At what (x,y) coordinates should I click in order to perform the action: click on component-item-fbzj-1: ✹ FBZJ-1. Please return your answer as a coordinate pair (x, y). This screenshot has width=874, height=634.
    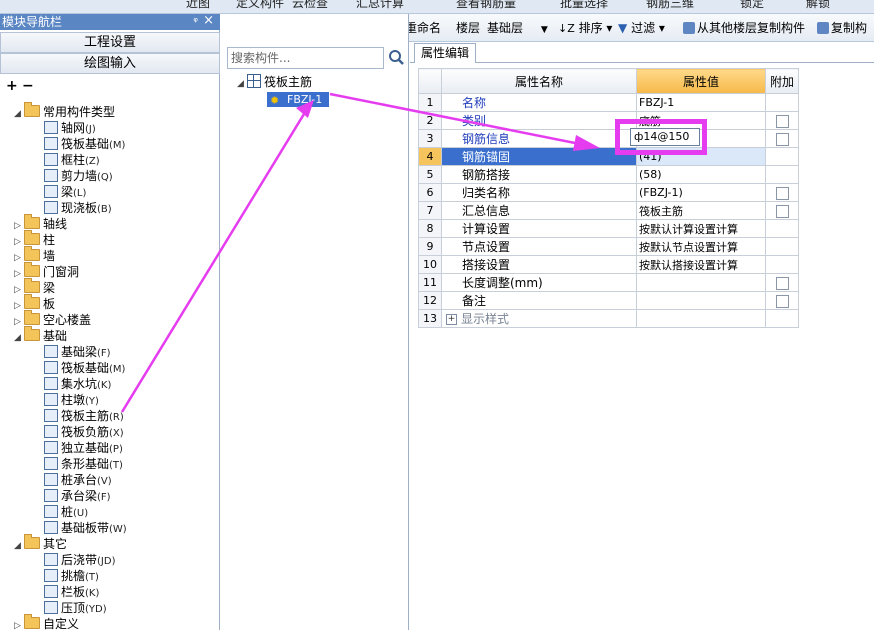
    Looking at the image, I should click on (298, 99).